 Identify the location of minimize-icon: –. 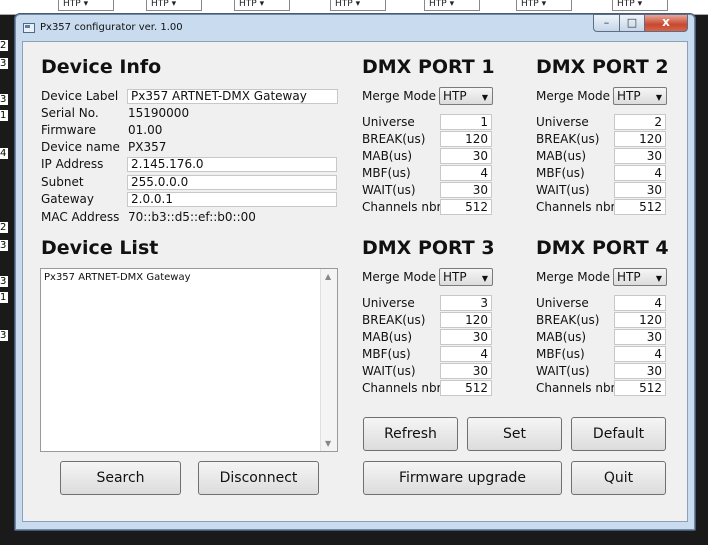
(606, 22).